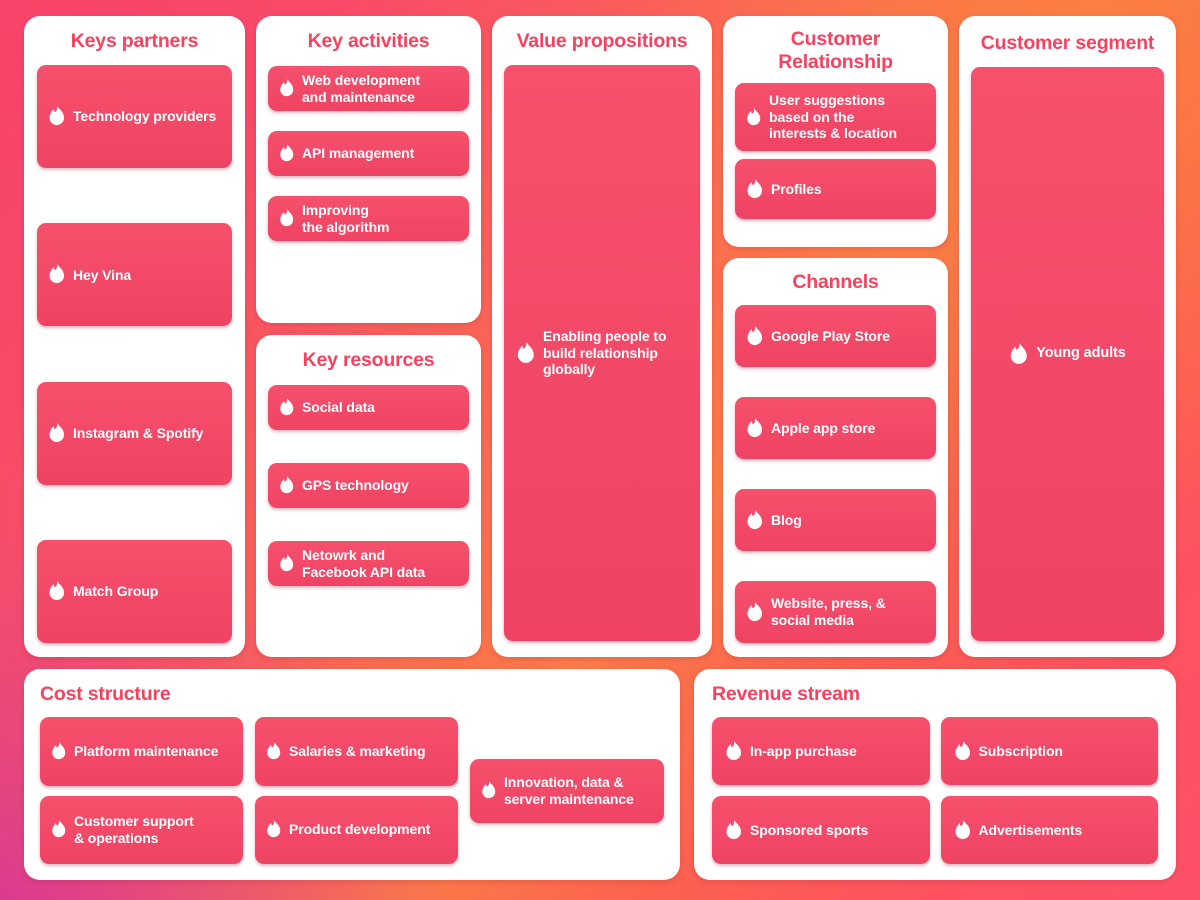 The width and height of the screenshot is (1200, 900). I want to click on card-match-group: Match Group, so click(134, 591).